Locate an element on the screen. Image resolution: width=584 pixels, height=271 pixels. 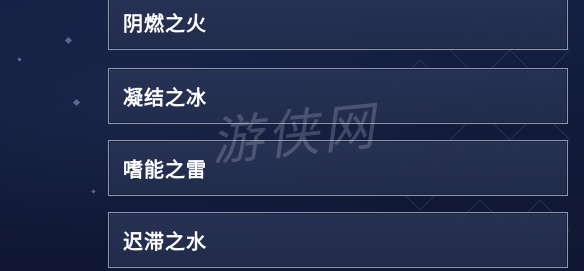
option-label: 迟滞之水 is located at coordinates (165, 241).